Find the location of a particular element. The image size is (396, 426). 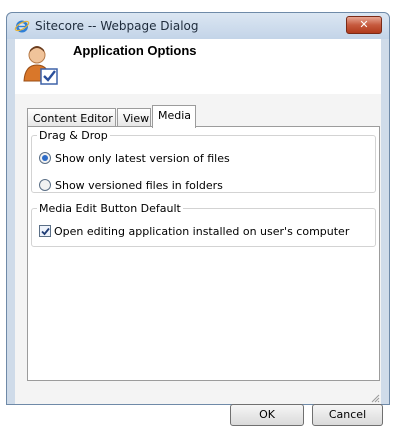

close-button: ✕ is located at coordinates (364, 25).